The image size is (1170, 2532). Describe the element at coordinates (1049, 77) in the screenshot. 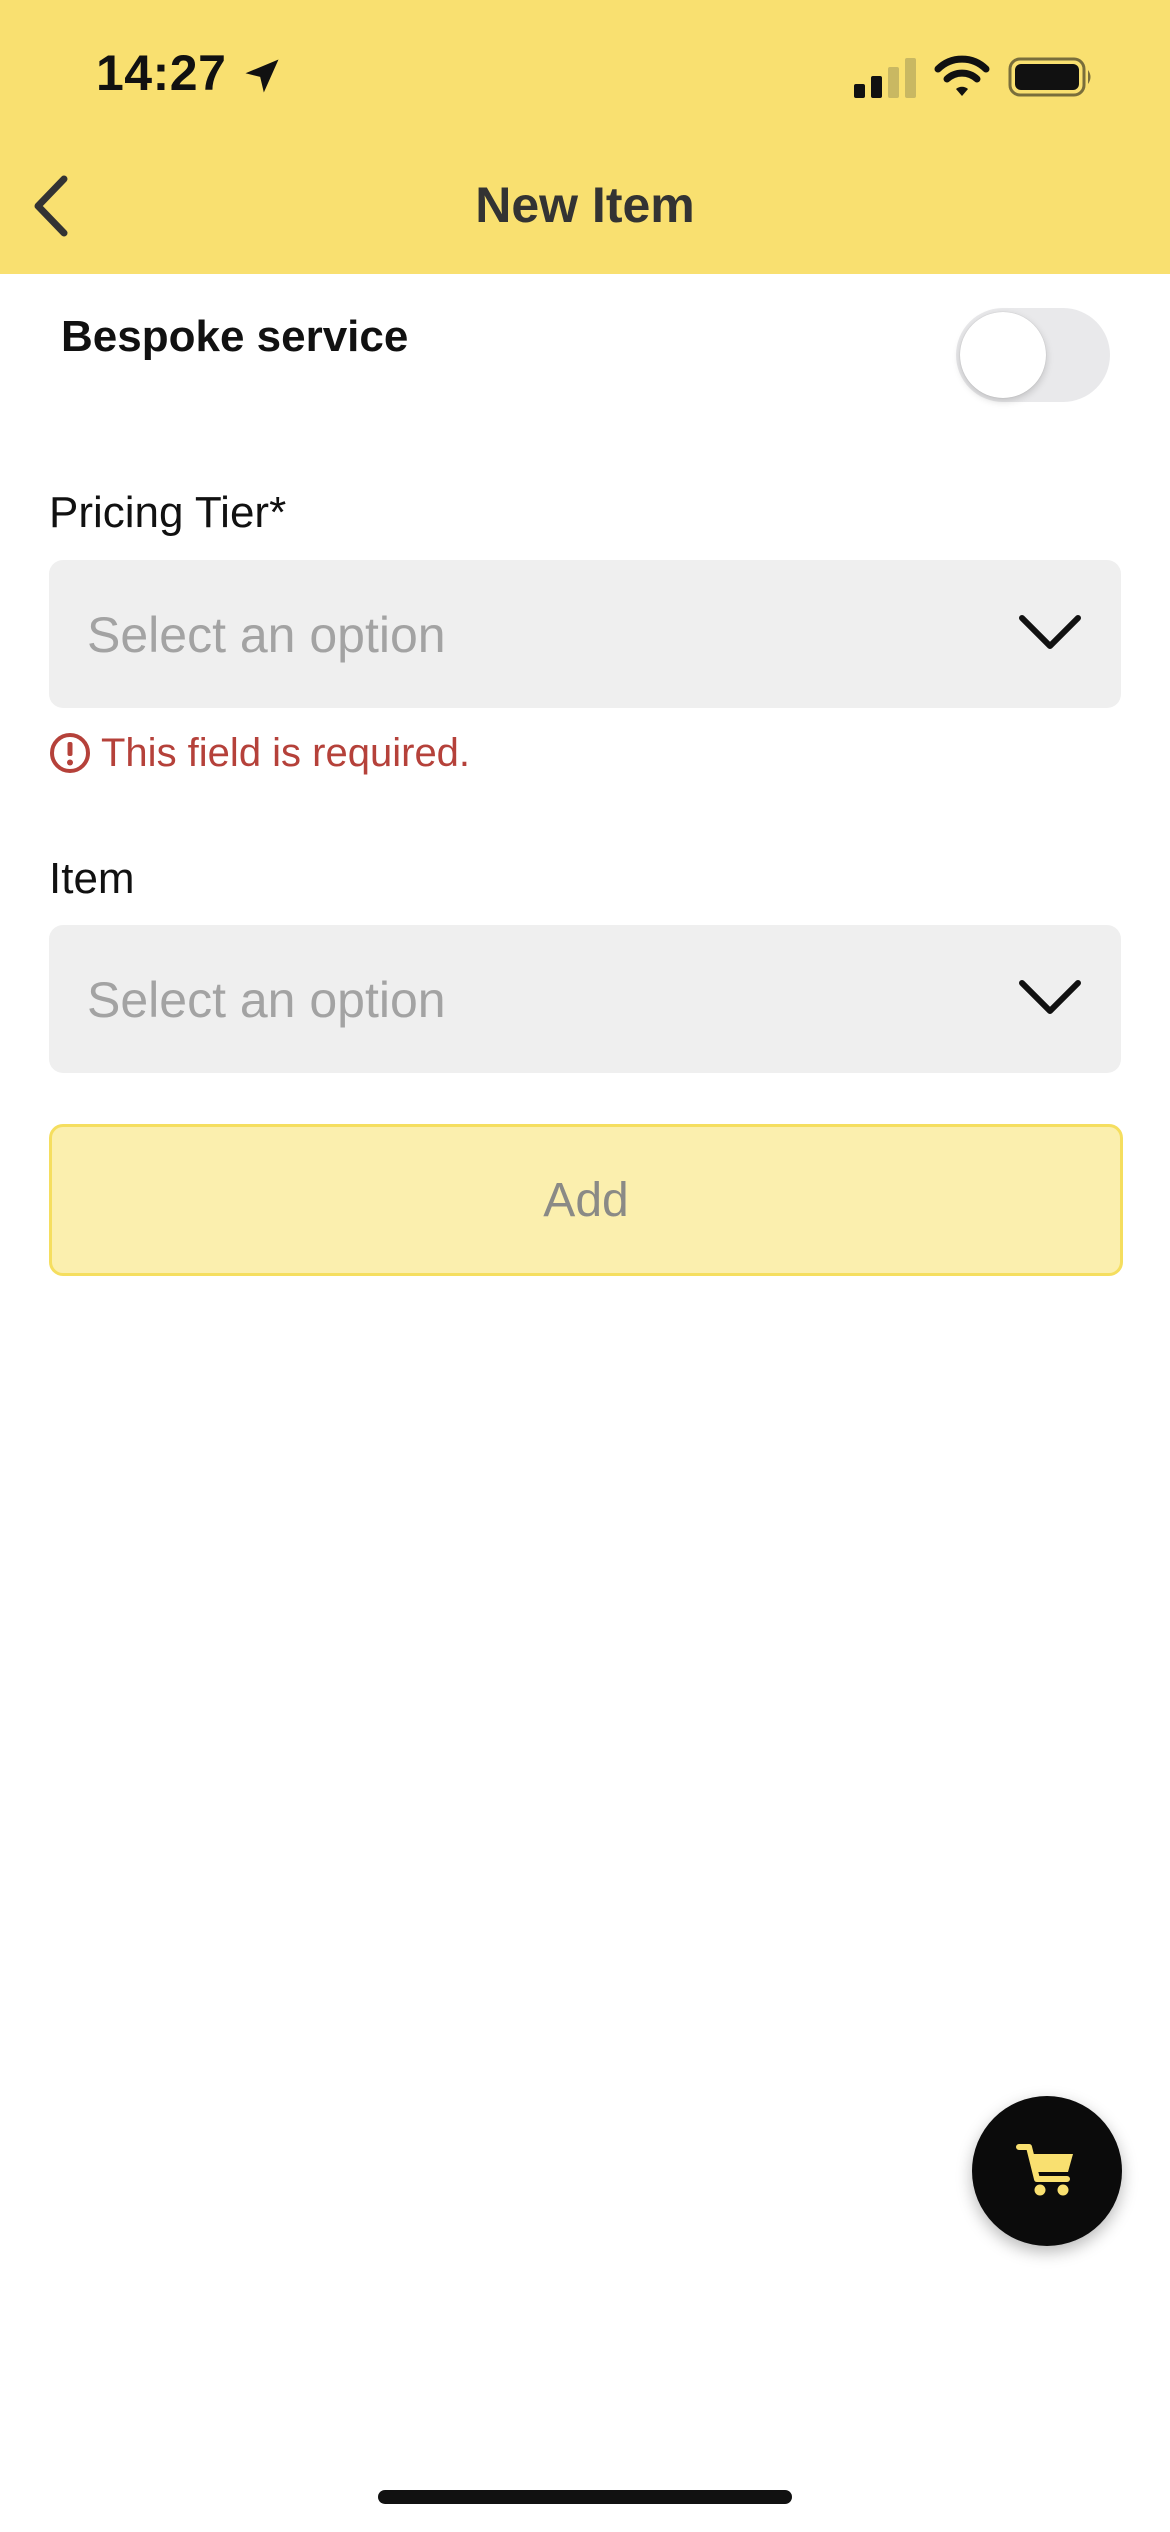

I see `battery-icon` at that location.